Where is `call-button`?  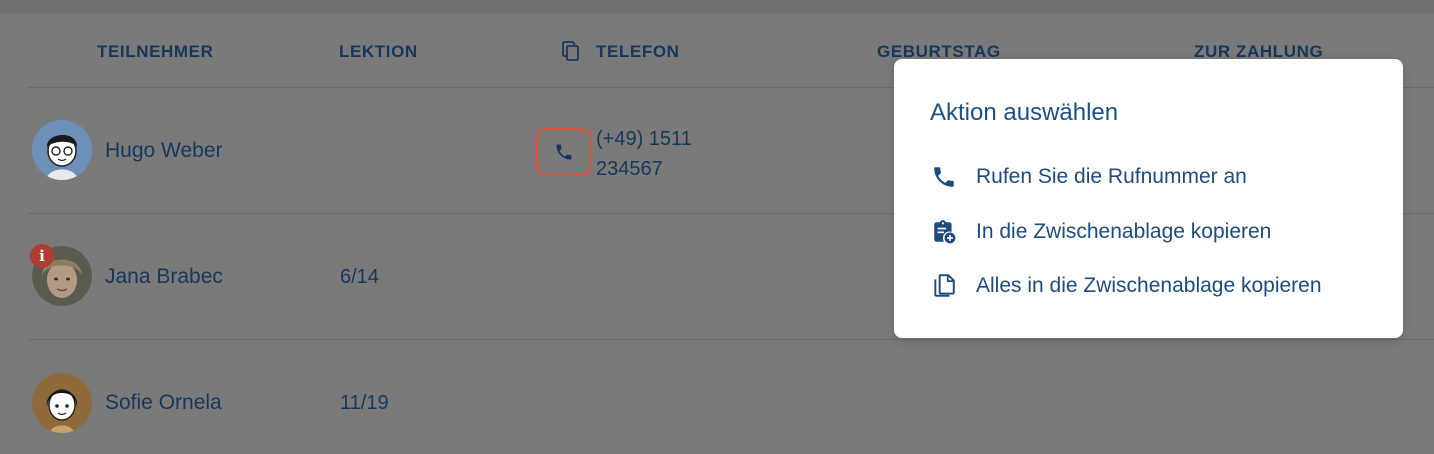 call-button is located at coordinates (564, 152).